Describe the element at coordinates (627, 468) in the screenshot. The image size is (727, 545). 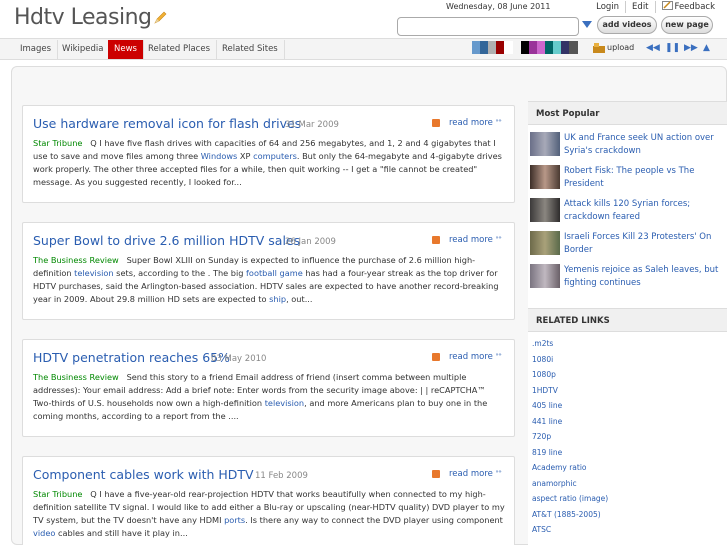
I see `related-link: Academy ratio` at that location.